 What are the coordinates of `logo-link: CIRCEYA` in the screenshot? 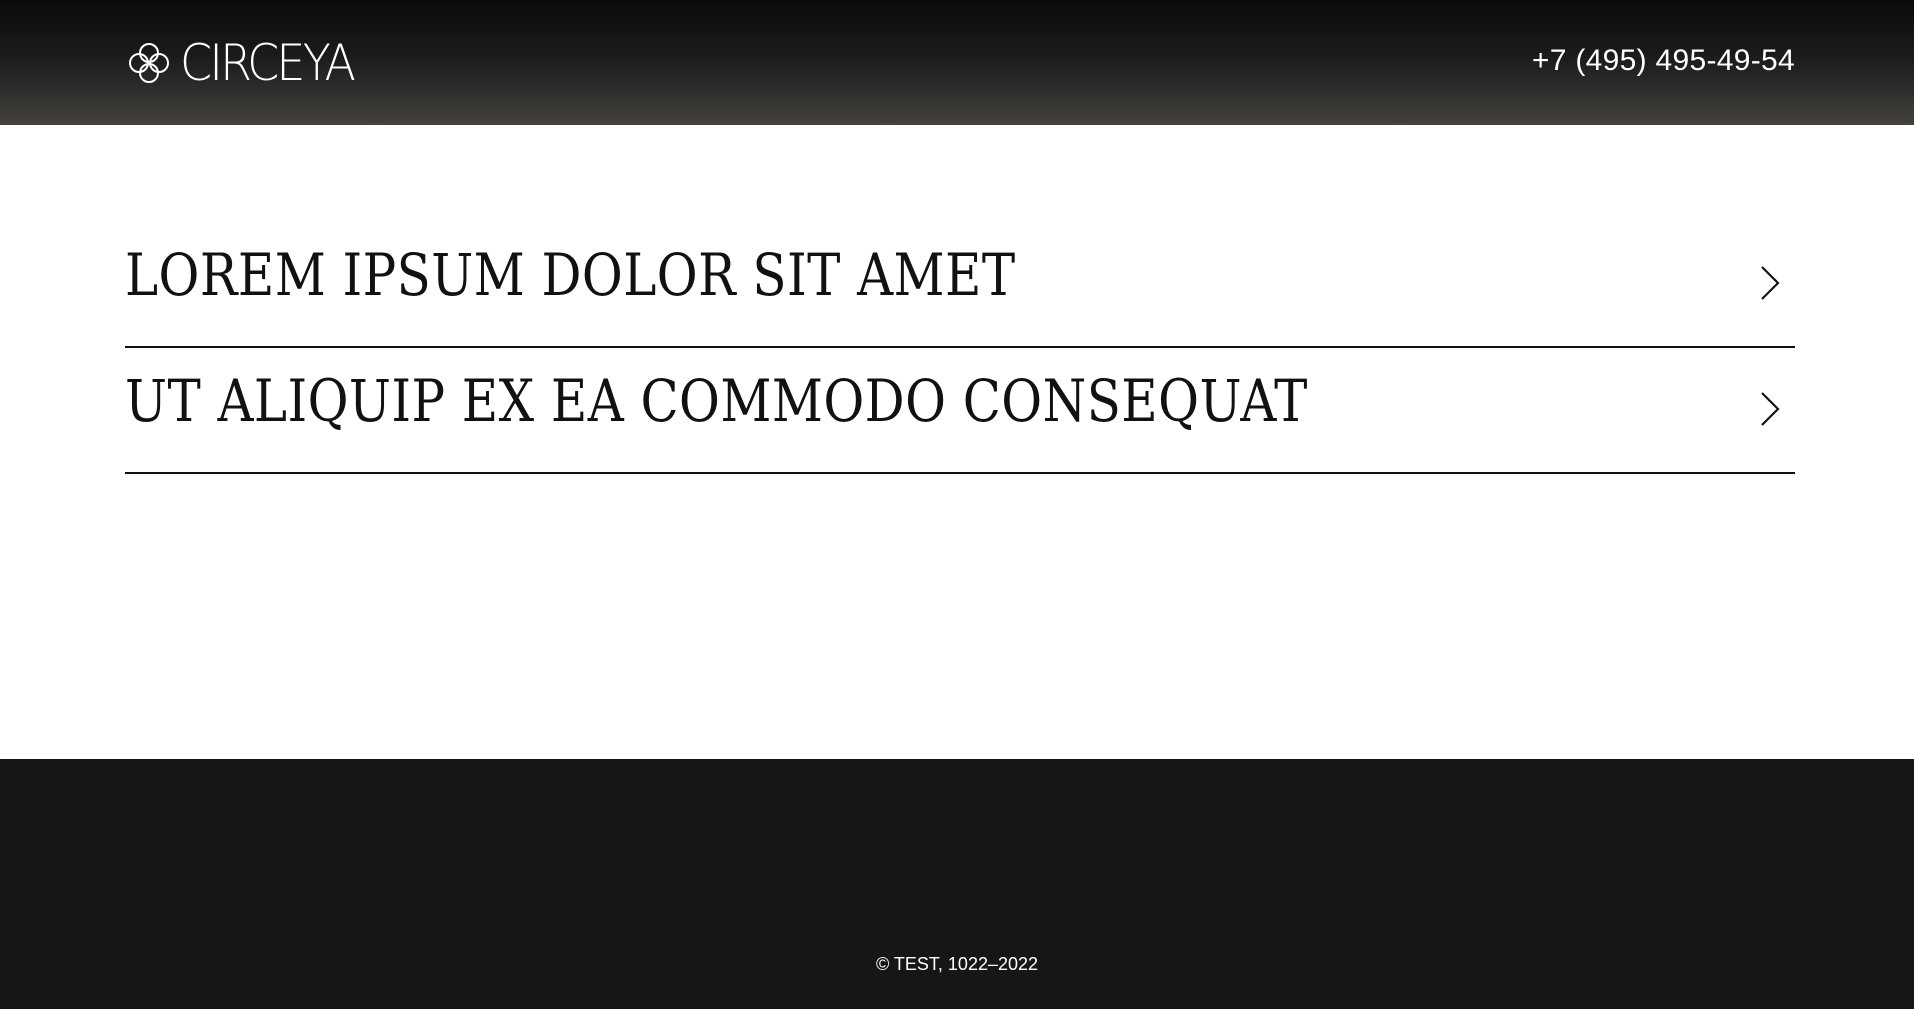 It's located at (247, 63).